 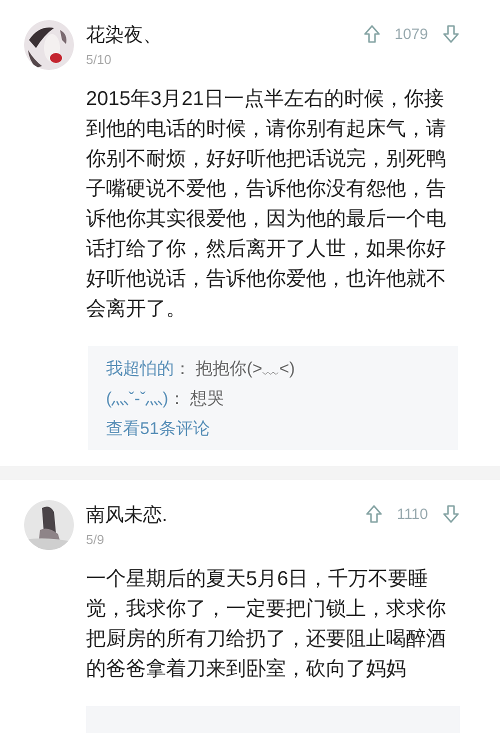 I want to click on vote-count: 1110, so click(x=412, y=514).